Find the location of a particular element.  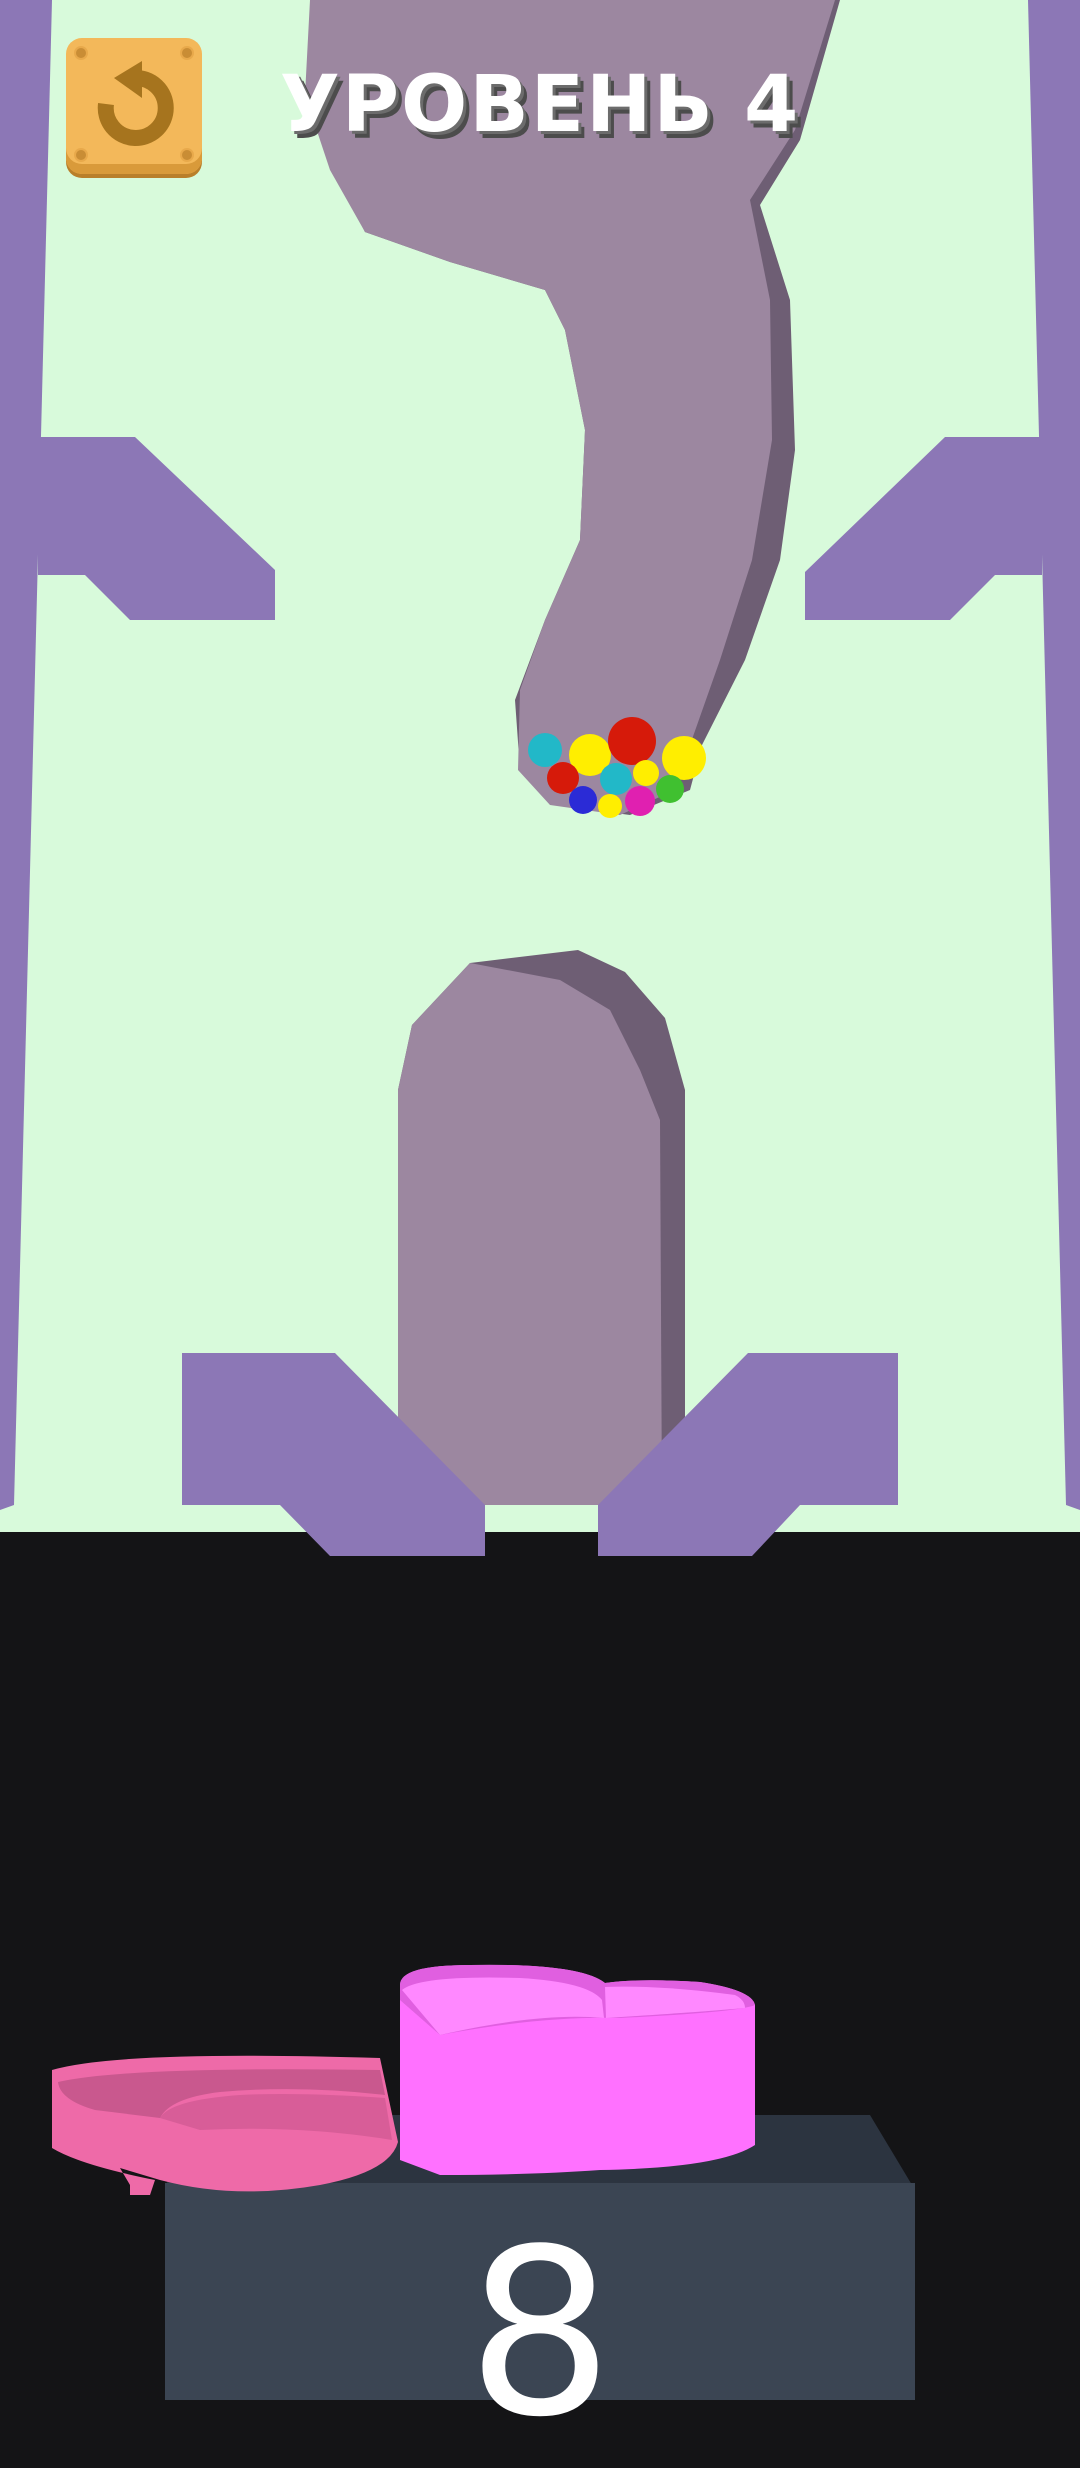

ball-red is located at coordinates (632, 741).